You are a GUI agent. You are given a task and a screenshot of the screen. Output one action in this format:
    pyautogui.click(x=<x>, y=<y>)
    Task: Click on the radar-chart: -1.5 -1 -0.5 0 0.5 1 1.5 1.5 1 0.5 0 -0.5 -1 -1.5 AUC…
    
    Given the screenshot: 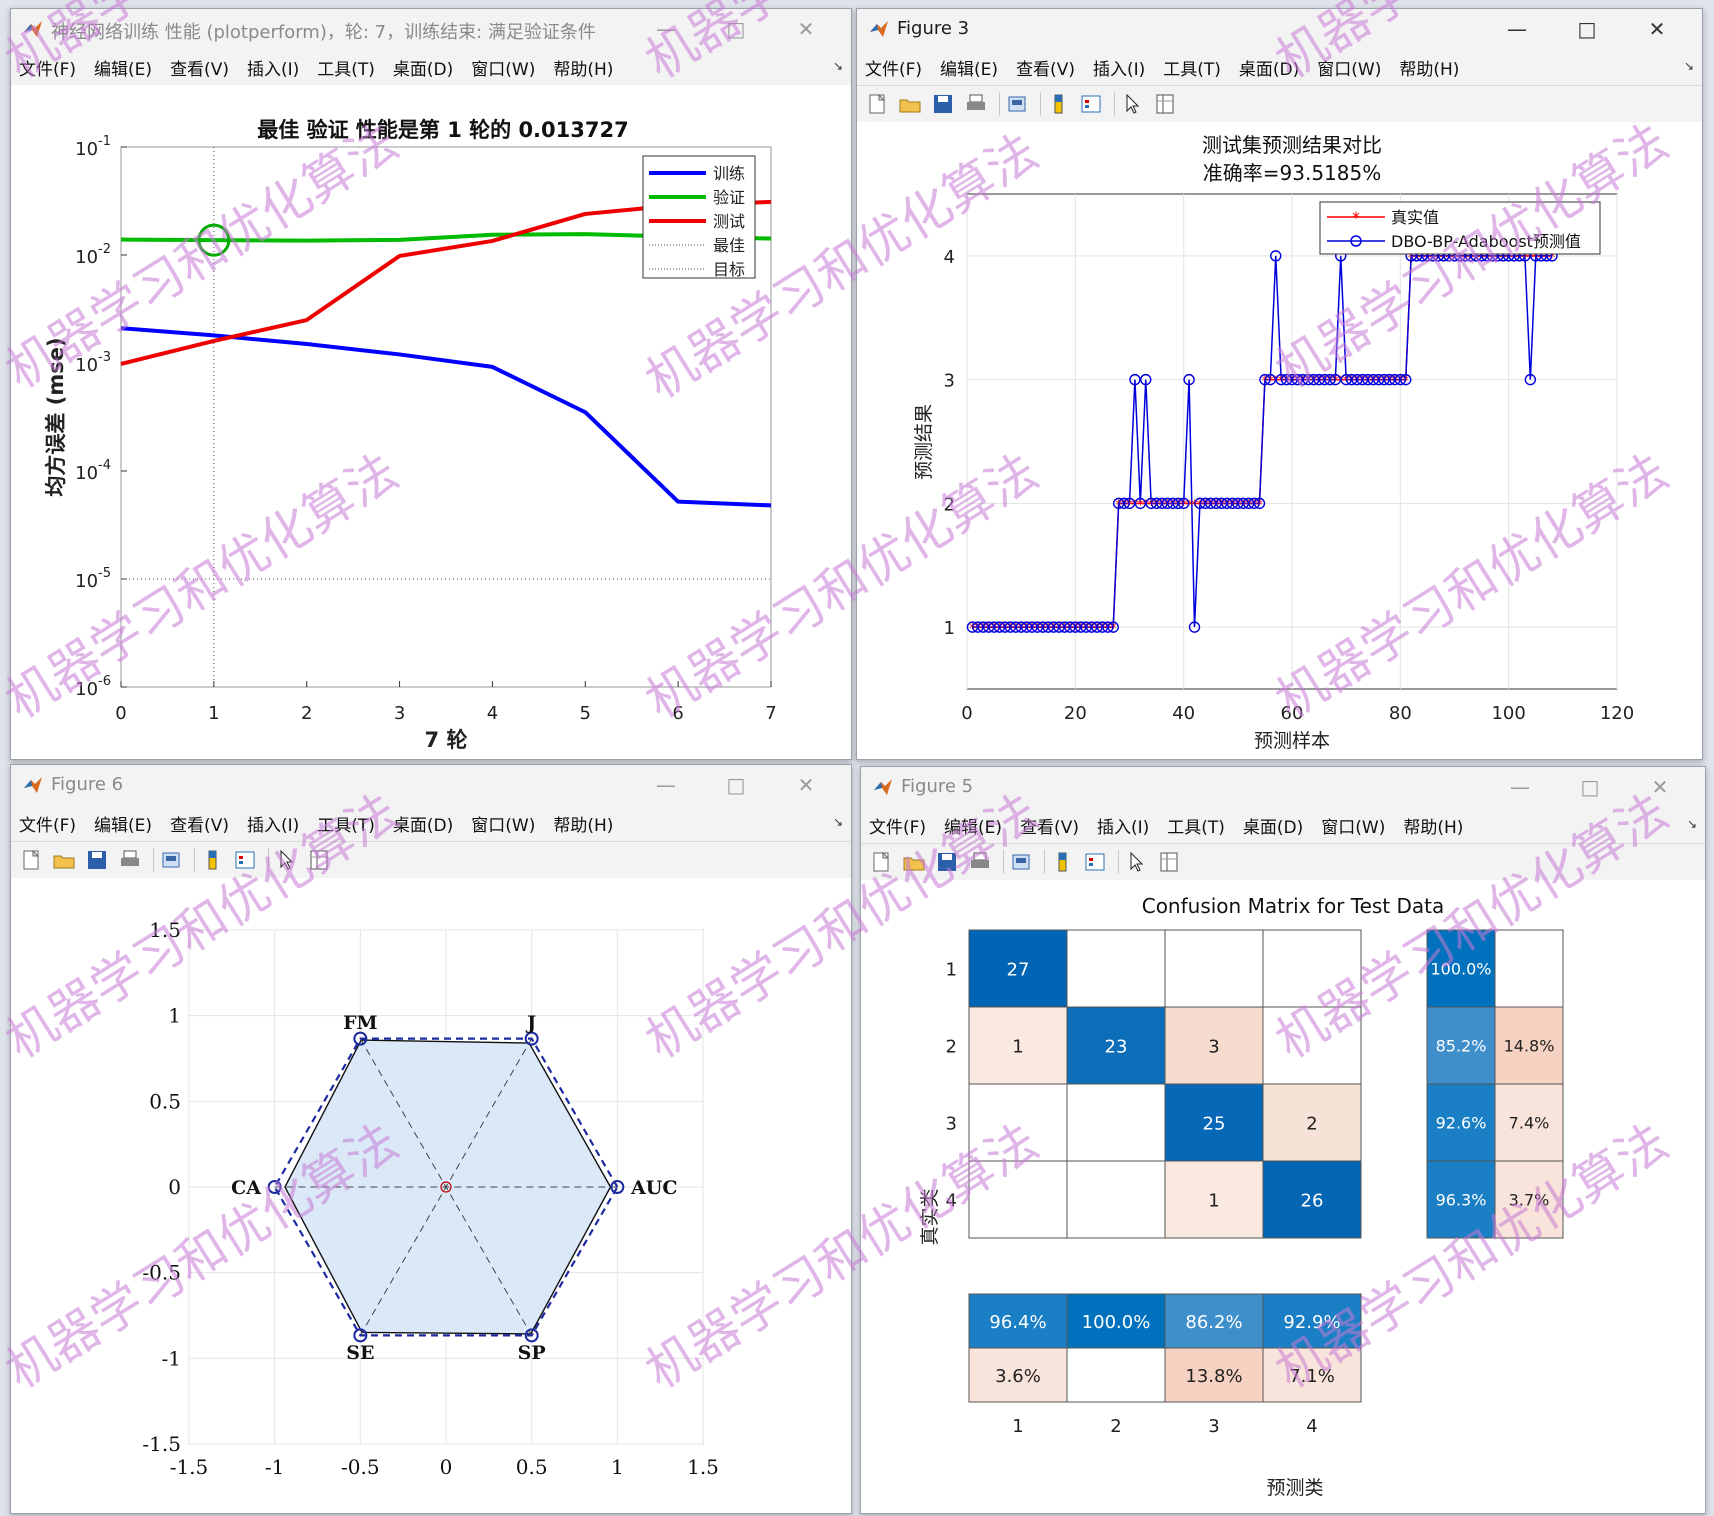 What is the action you would take?
    pyautogui.click(x=430, y=1198)
    